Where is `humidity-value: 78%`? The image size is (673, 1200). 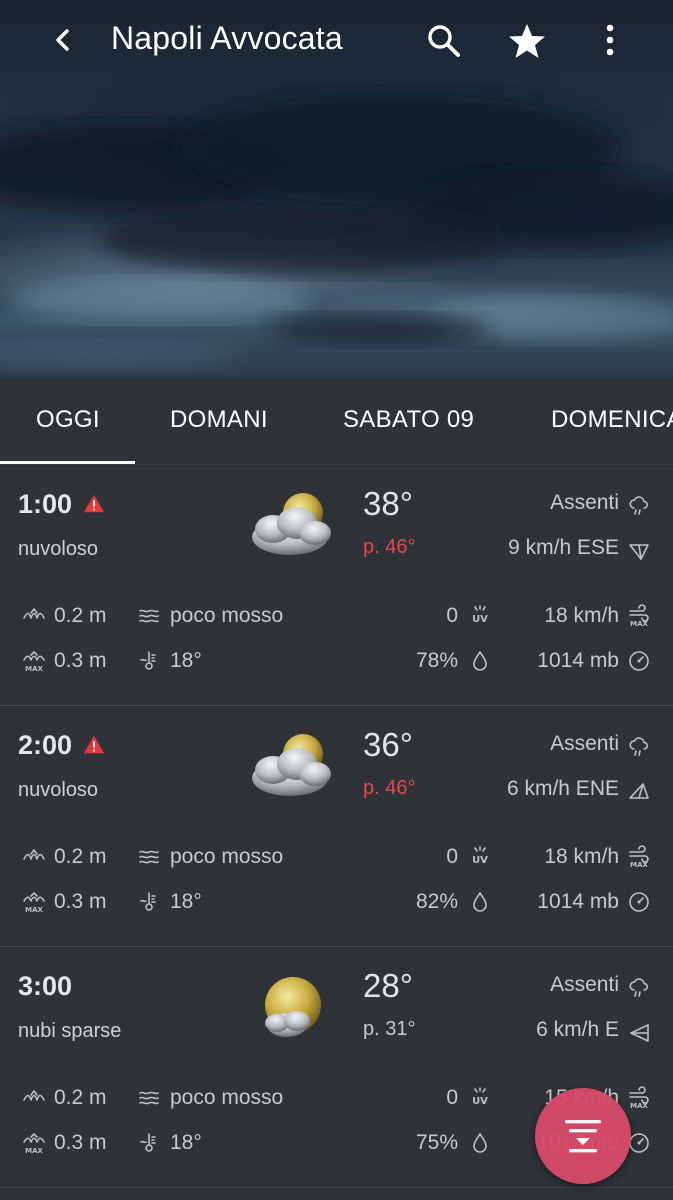 humidity-value: 78% is located at coordinates (436, 660).